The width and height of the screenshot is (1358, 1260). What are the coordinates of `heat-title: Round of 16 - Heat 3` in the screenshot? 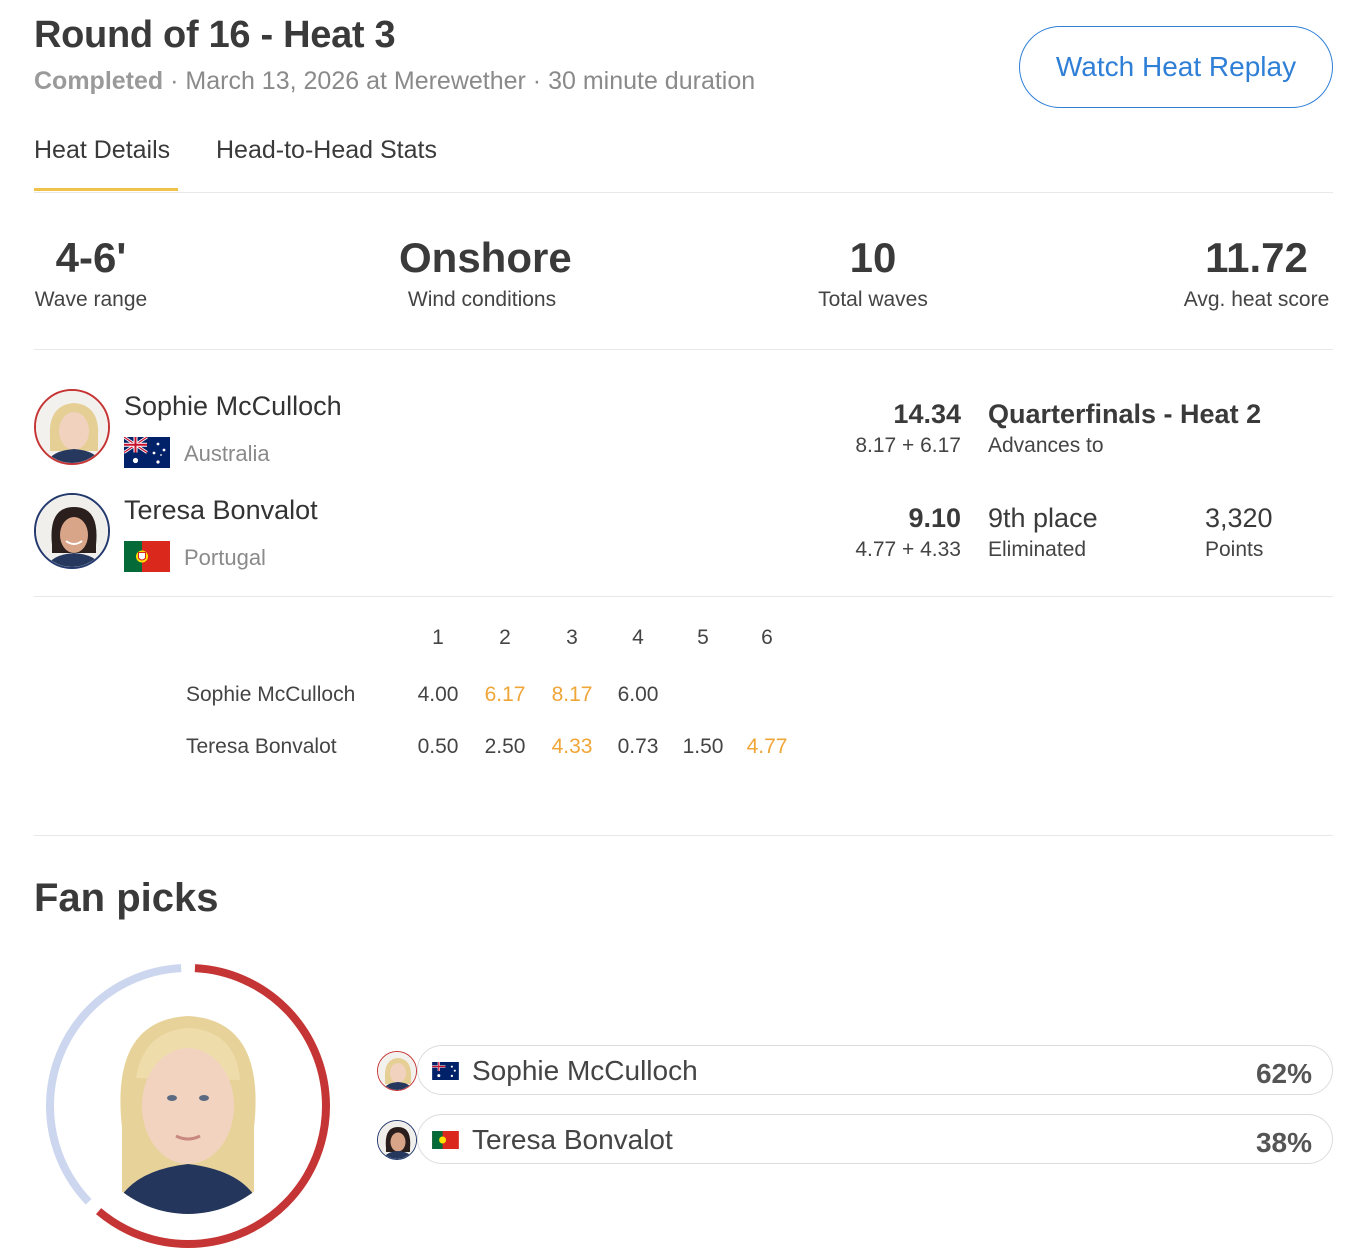 It's located at (215, 35).